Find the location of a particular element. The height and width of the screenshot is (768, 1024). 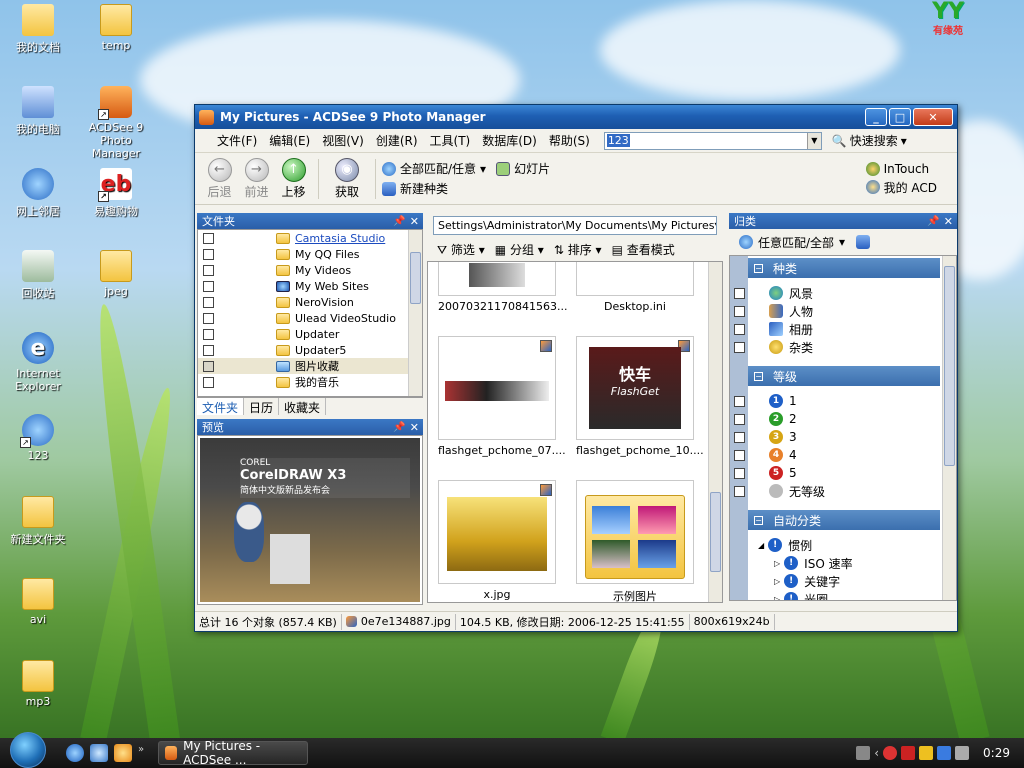

tree-item: Ulead VideoStudio is located at coordinates (310, 318).